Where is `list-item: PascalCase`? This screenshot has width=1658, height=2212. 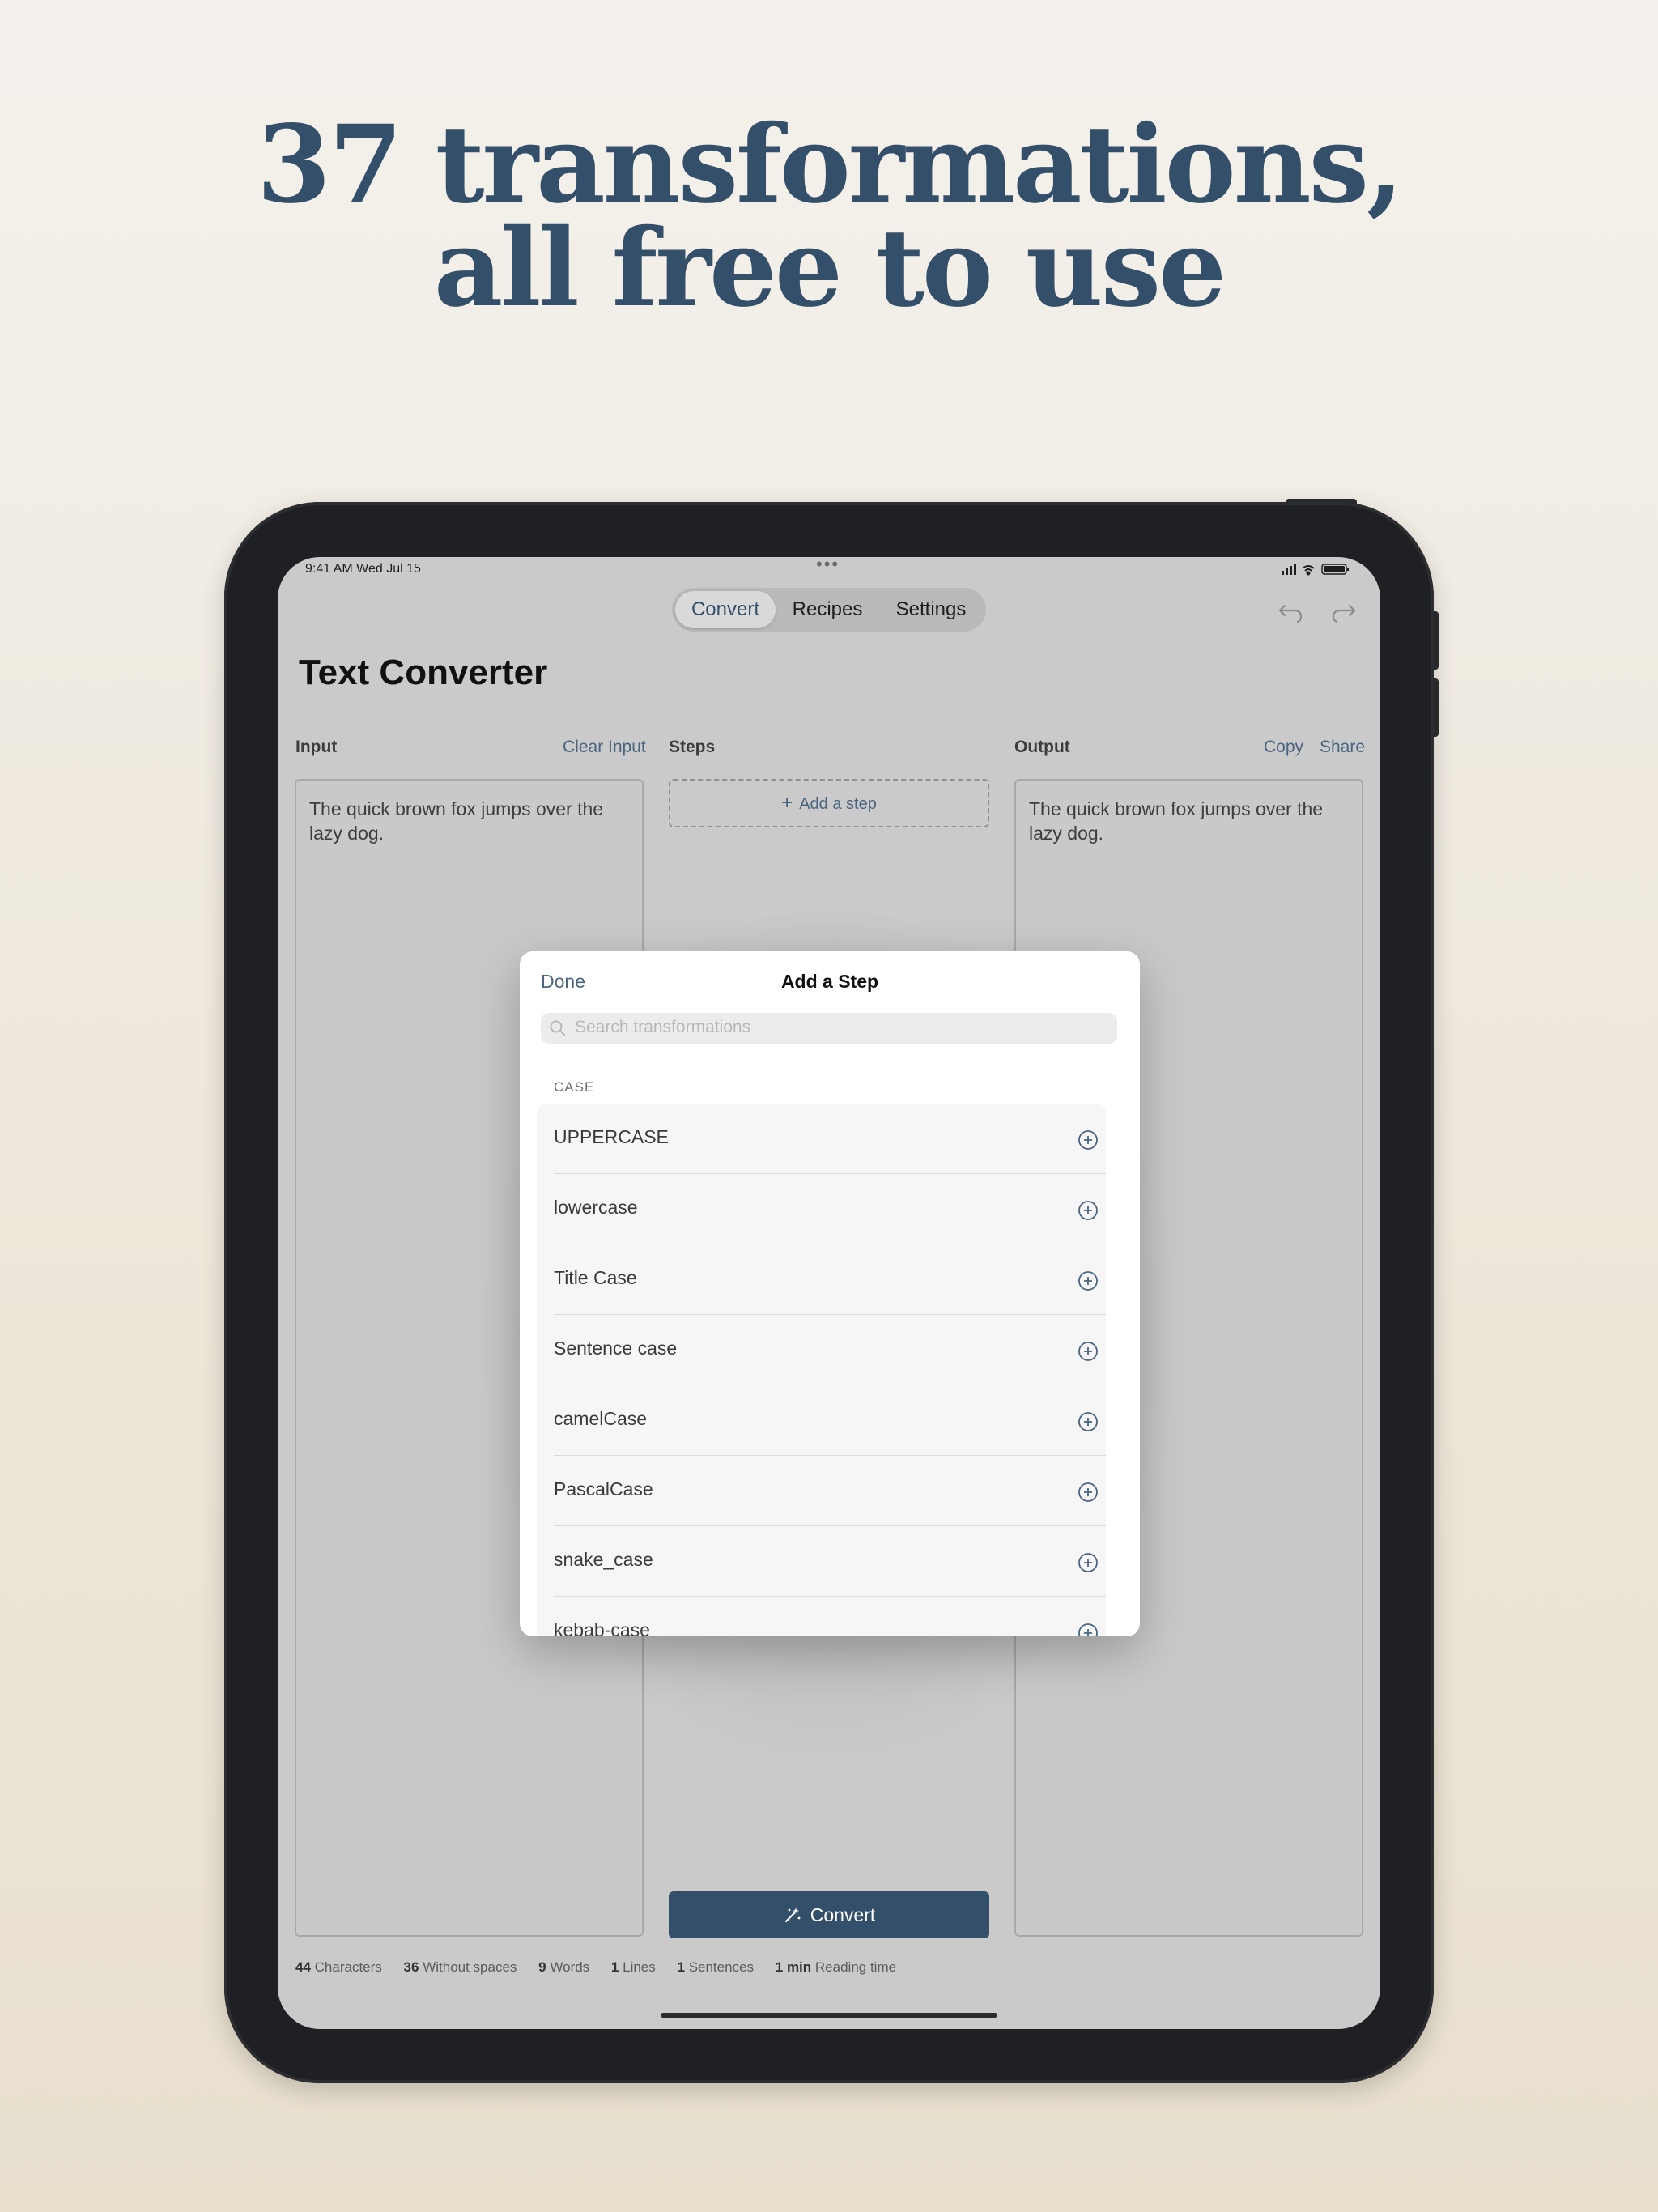
list-item: PascalCase is located at coordinates (821, 1491).